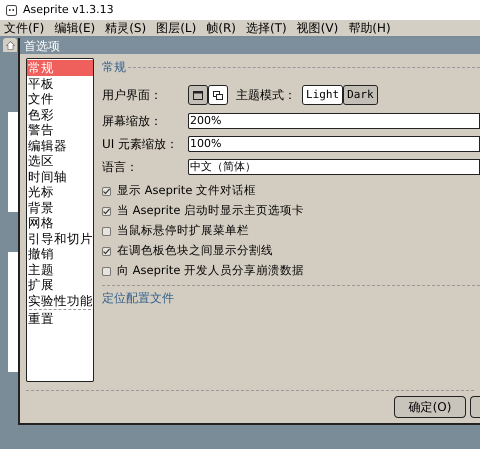 The height and width of the screenshot is (449, 480). Describe the element at coordinates (475, 407) in the screenshot. I see `cancel-button` at that location.